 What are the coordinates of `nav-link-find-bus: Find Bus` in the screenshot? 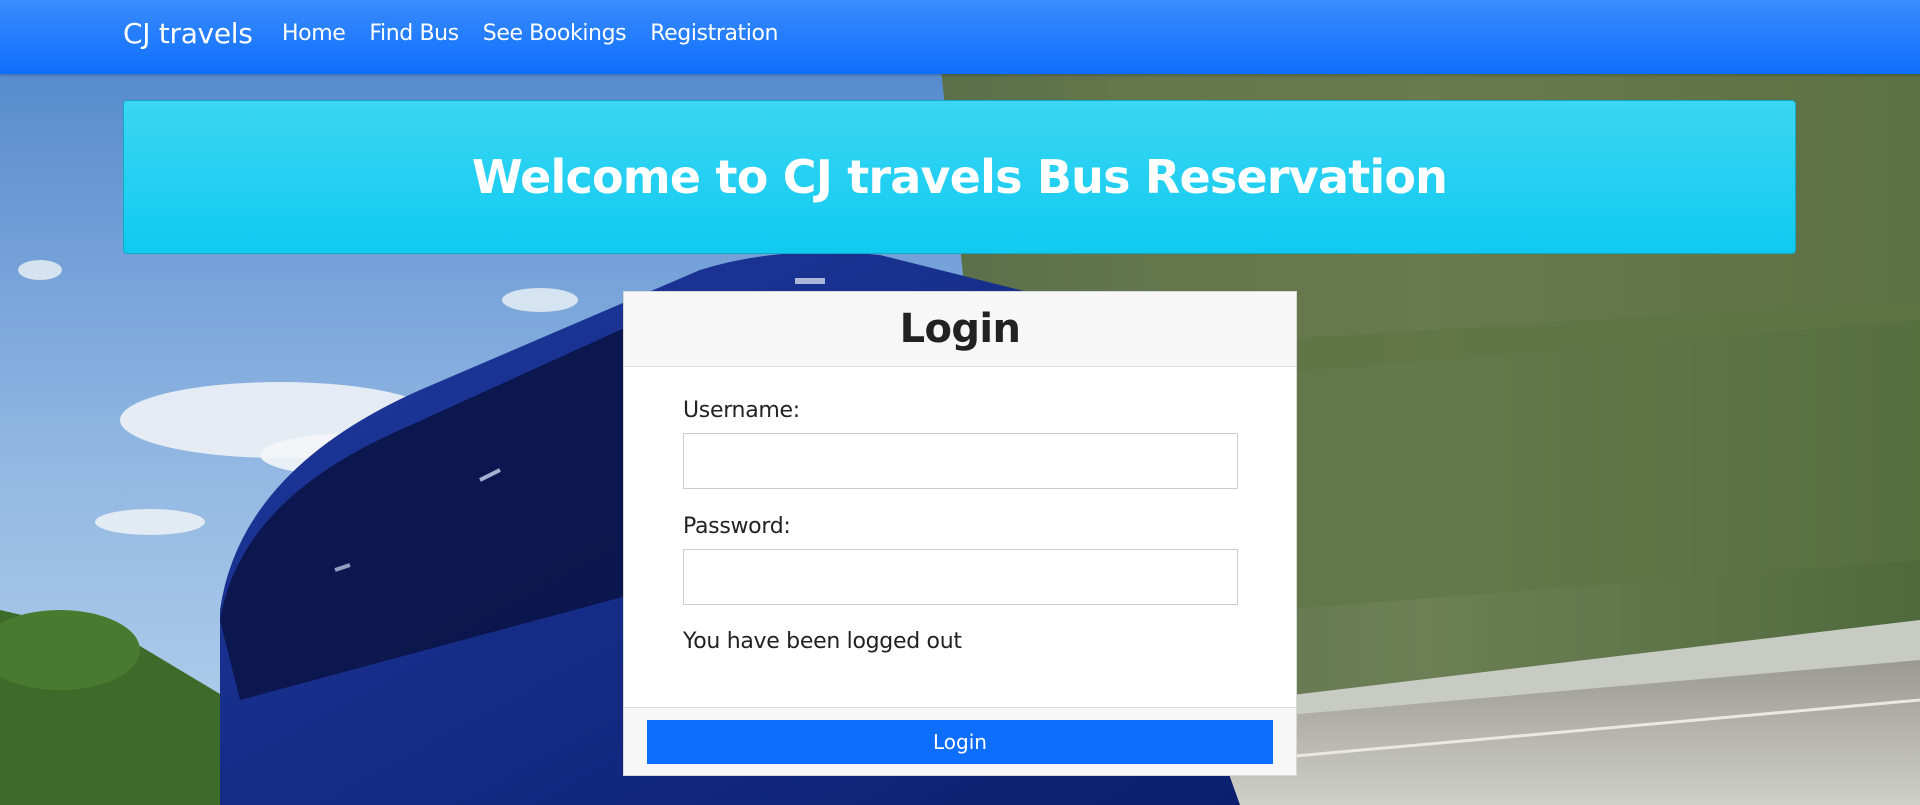 It's located at (414, 34).